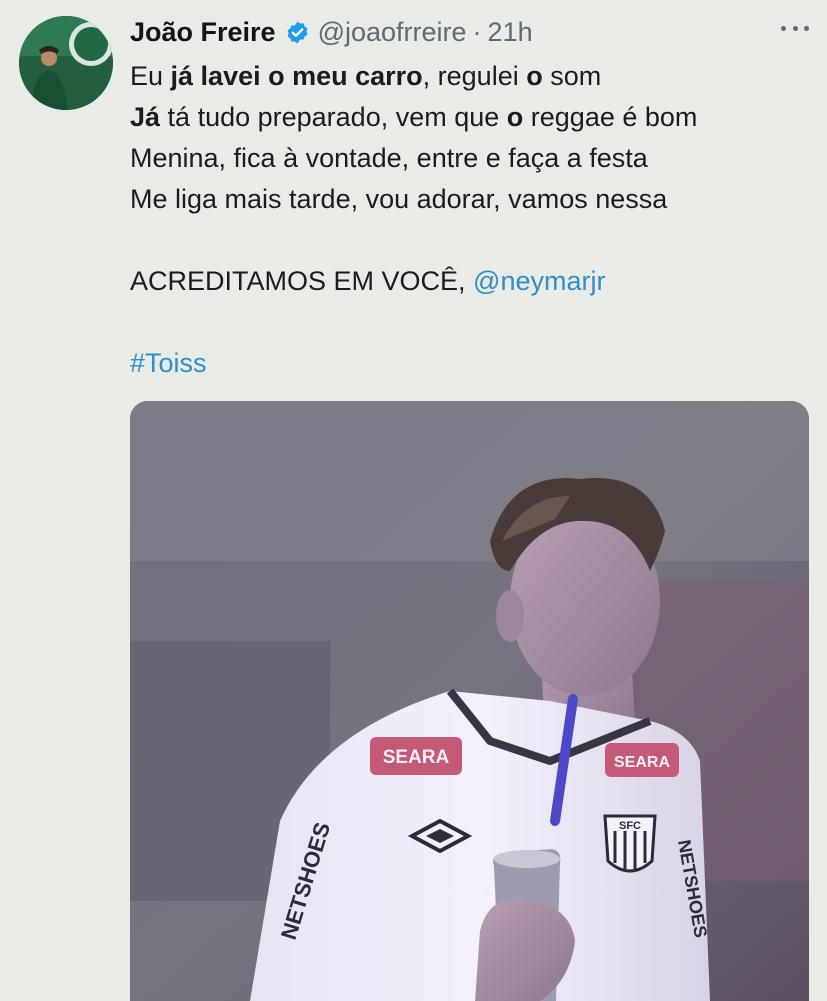 The image size is (827, 1001). Describe the element at coordinates (368, 281) in the screenshot. I see `tweet-line-5: ACREDITAMOS EM VOCÊ, @neymarjr` at that location.